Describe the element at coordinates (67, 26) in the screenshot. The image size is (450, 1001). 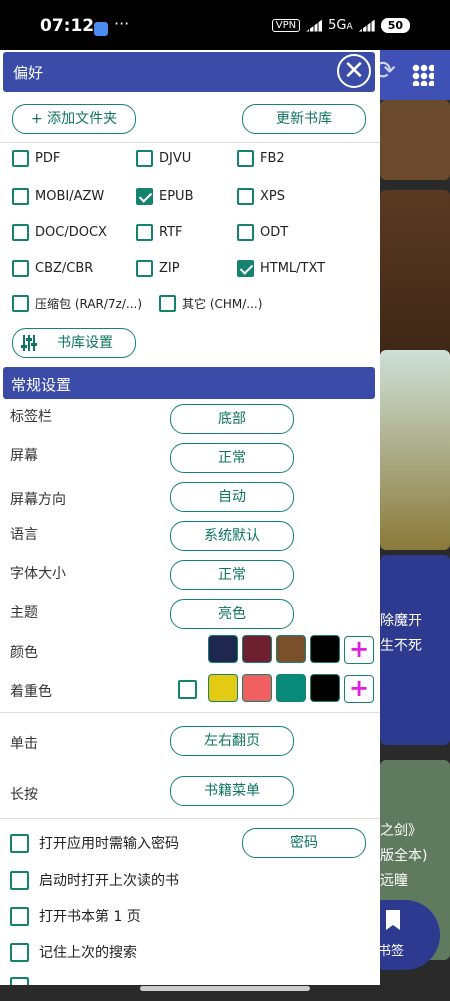
I see `clock: 07:12` at that location.